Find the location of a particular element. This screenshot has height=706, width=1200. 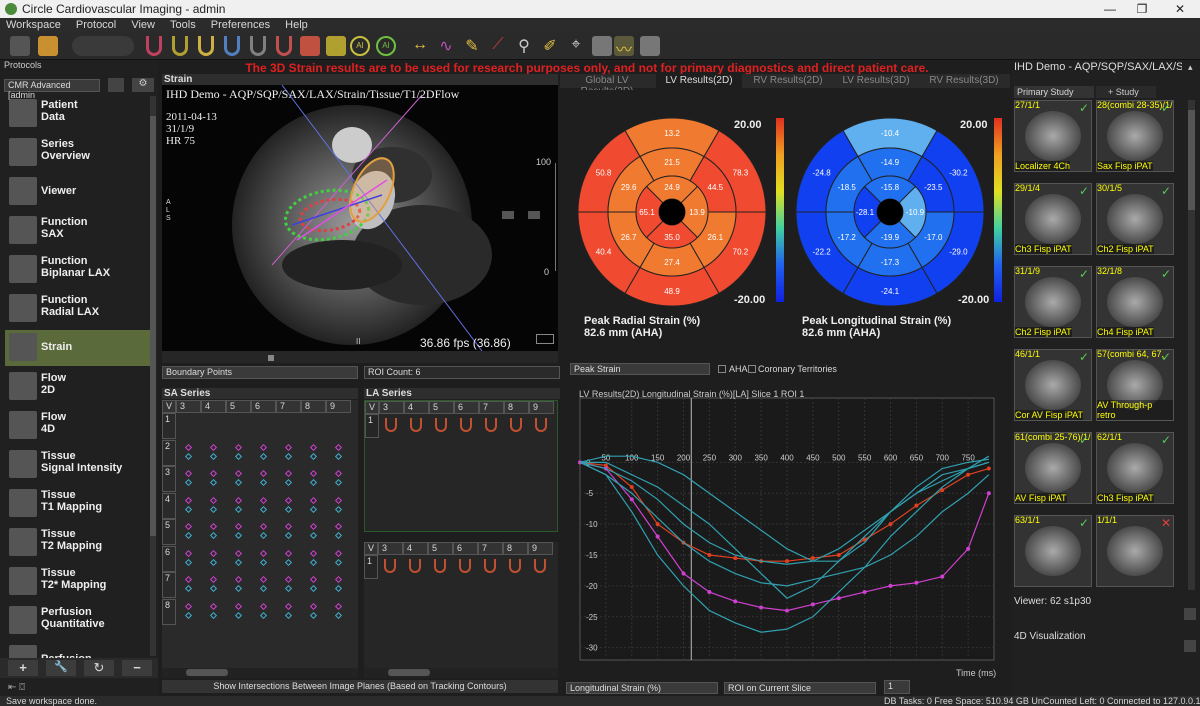

sidebar-item-series-overview: Series Overview is located at coordinates (77, 153).